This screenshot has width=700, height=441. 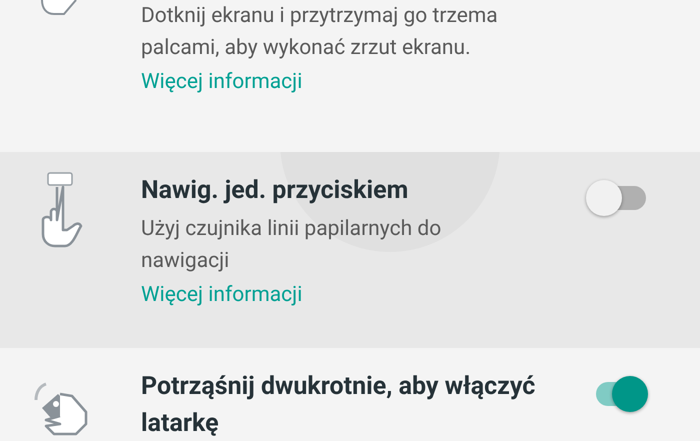 I want to click on toggle-switch, so click(x=617, y=198).